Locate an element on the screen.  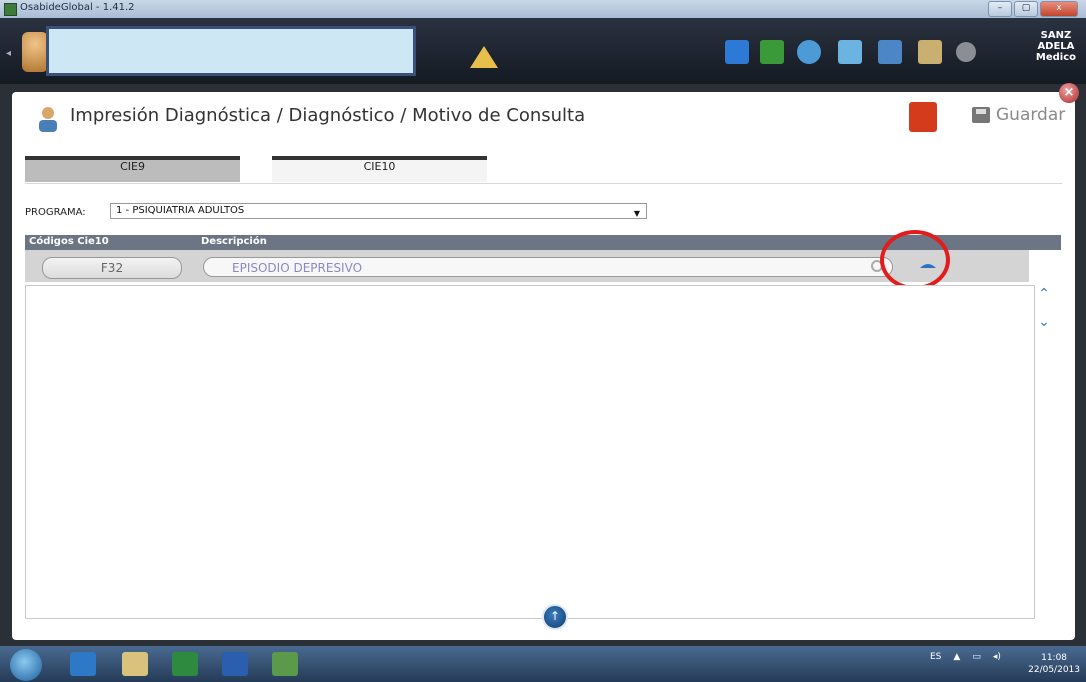
app-icon is located at coordinates (10, 9).